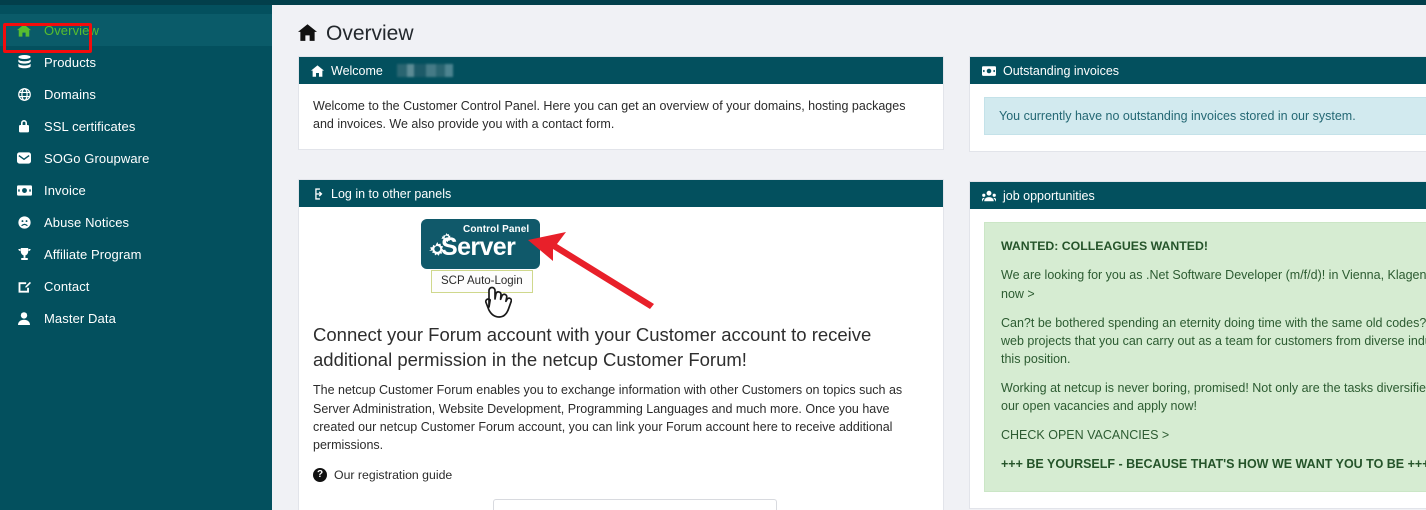  I want to click on page-title-text: Overview, so click(370, 33).